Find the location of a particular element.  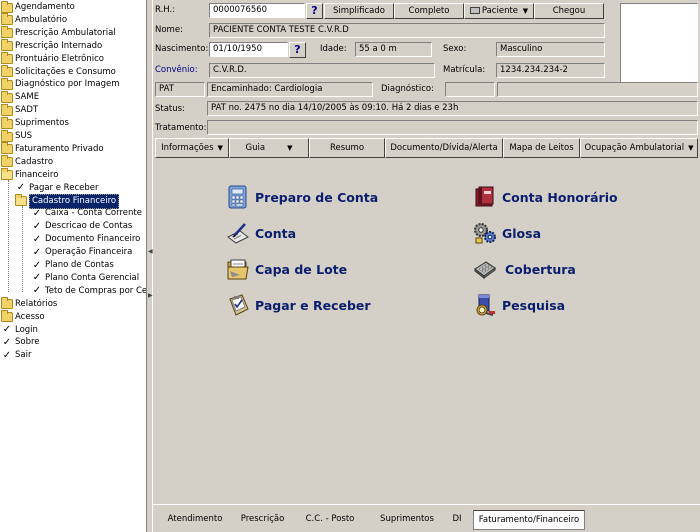

clipboard-check-icon is located at coordinates (238, 305).